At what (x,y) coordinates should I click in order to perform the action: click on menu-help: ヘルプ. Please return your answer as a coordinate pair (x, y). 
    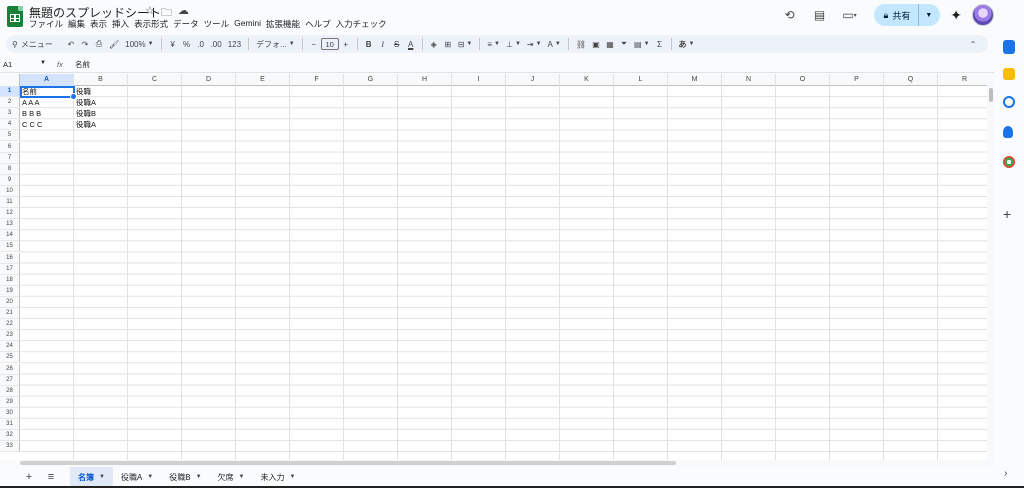
    Looking at the image, I should click on (320, 24).